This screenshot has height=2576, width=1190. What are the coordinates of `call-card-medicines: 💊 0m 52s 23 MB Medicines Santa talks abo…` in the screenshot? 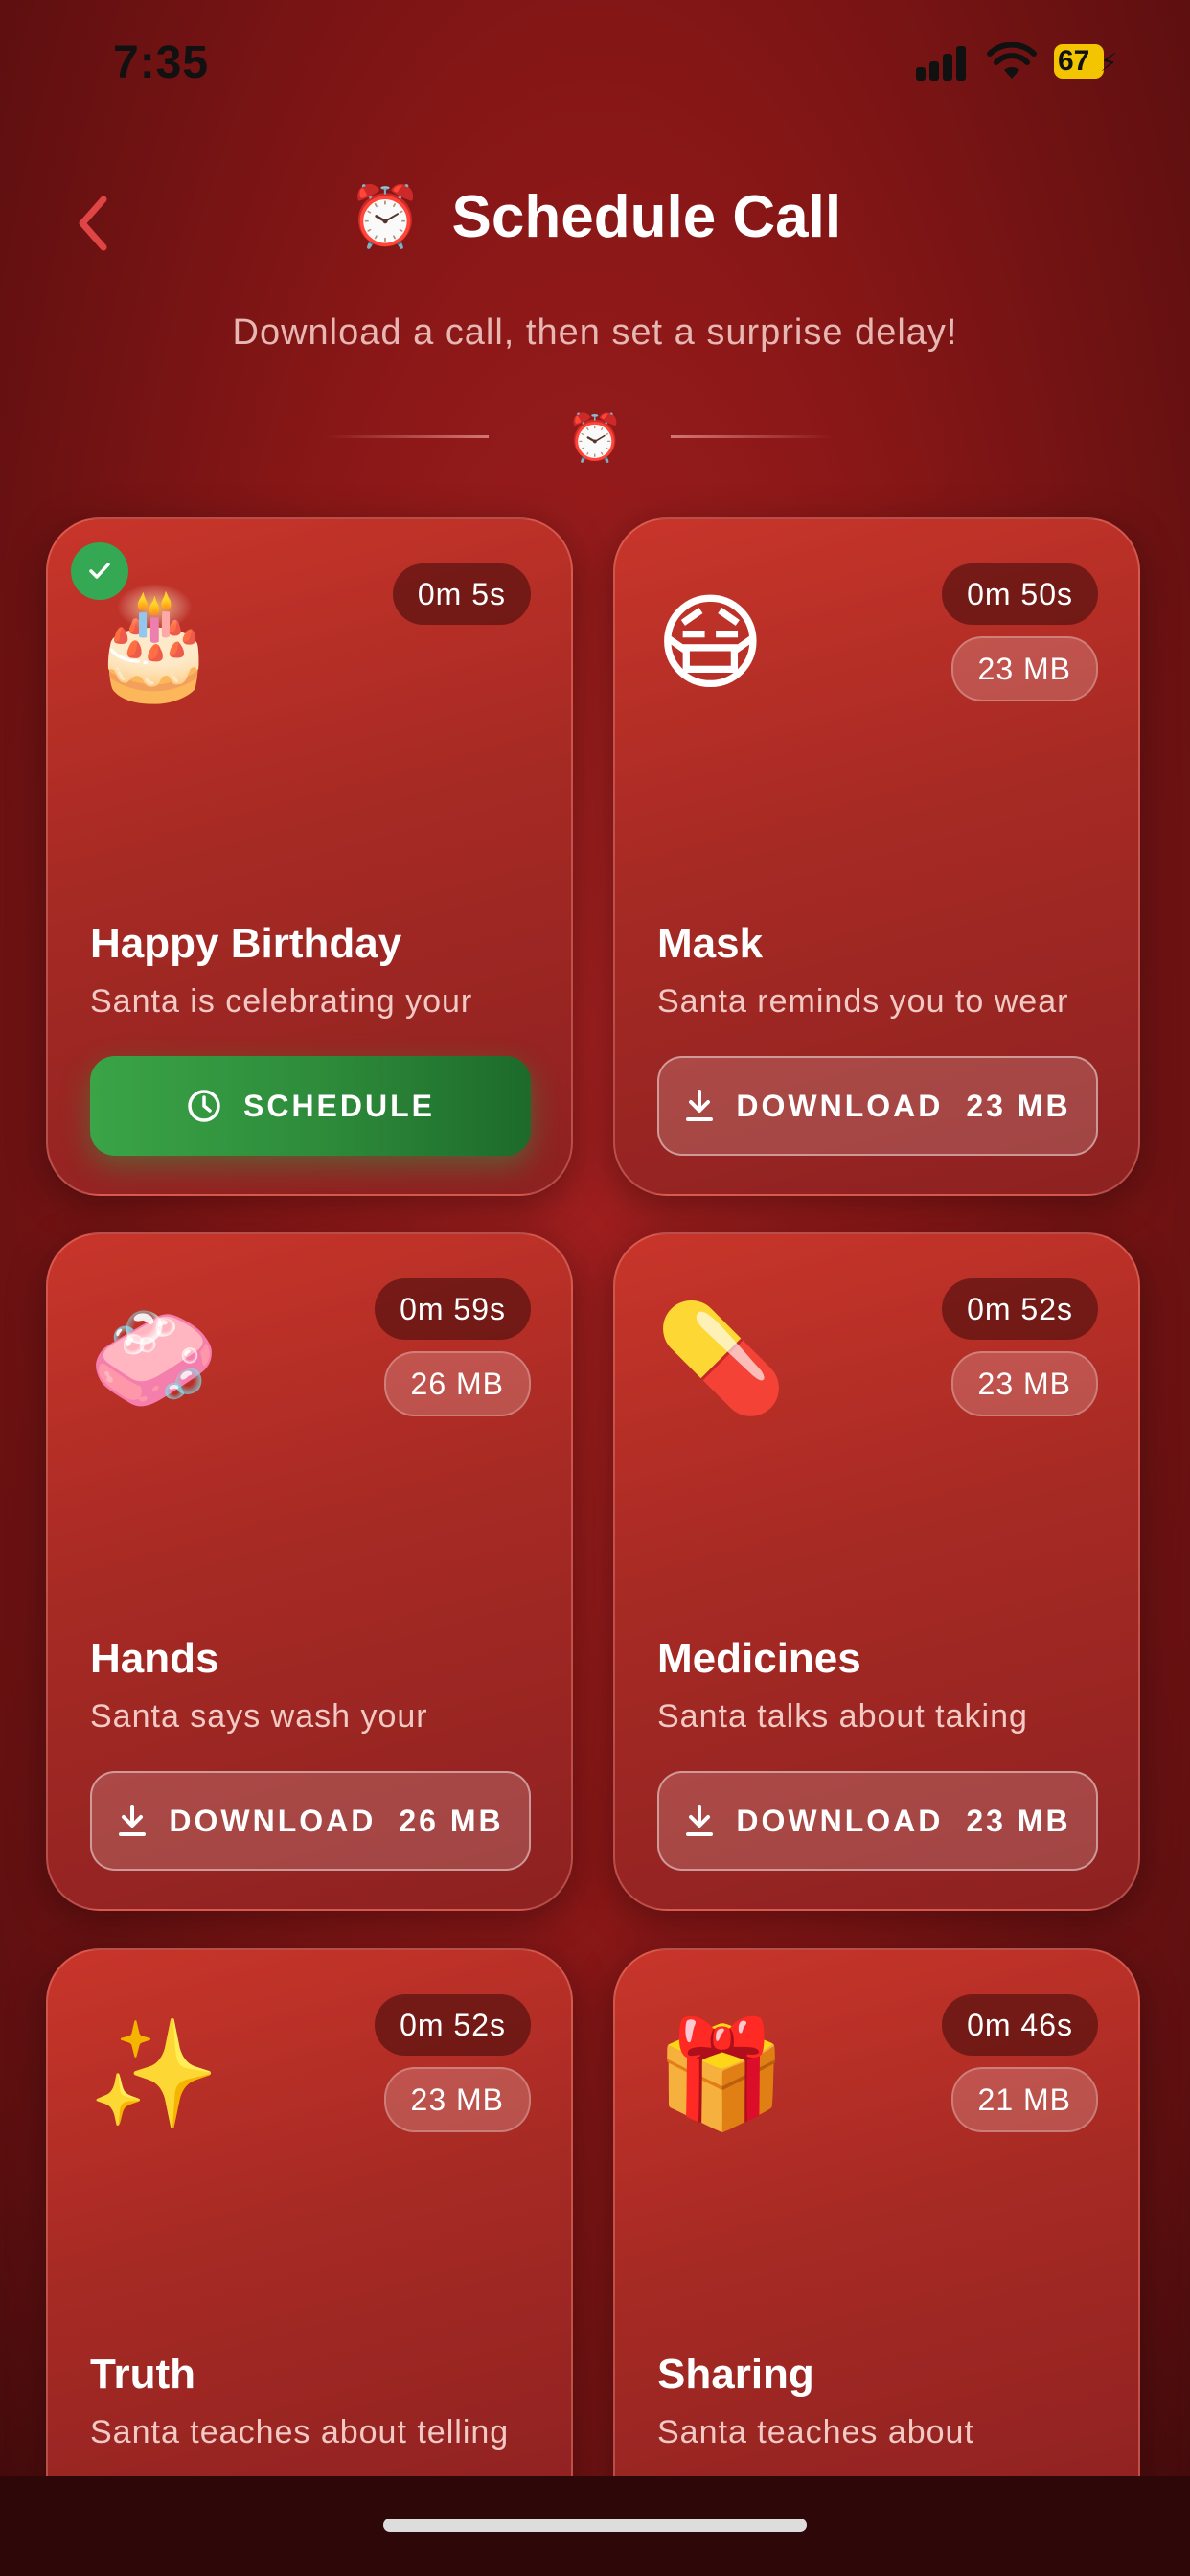 It's located at (876, 1571).